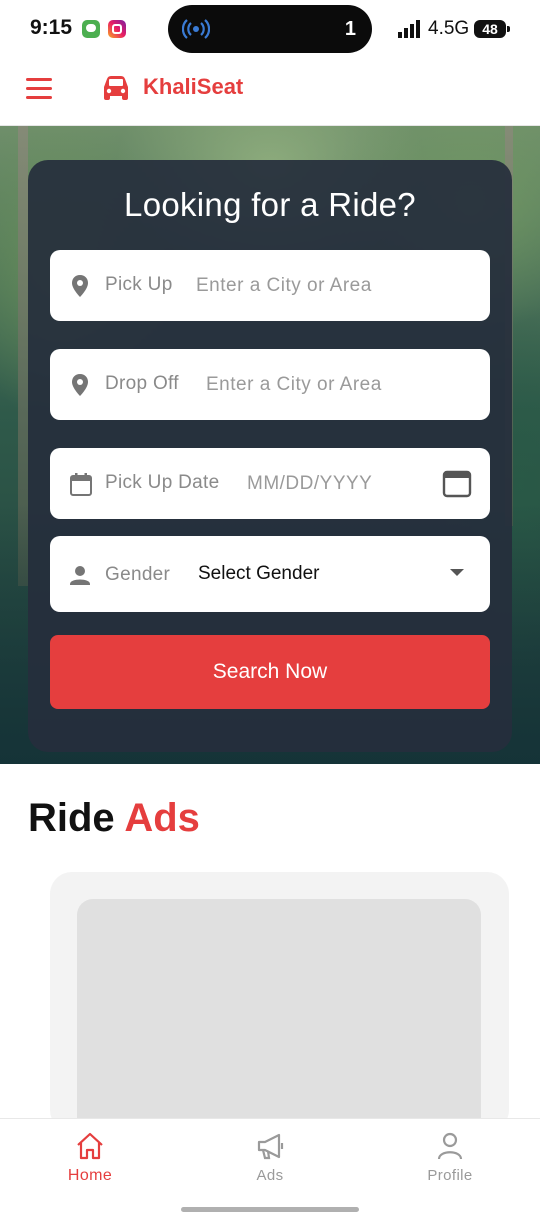 This screenshot has width=540, height=1218. Describe the element at coordinates (80, 575) in the screenshot. I see `person-icon` at that location.